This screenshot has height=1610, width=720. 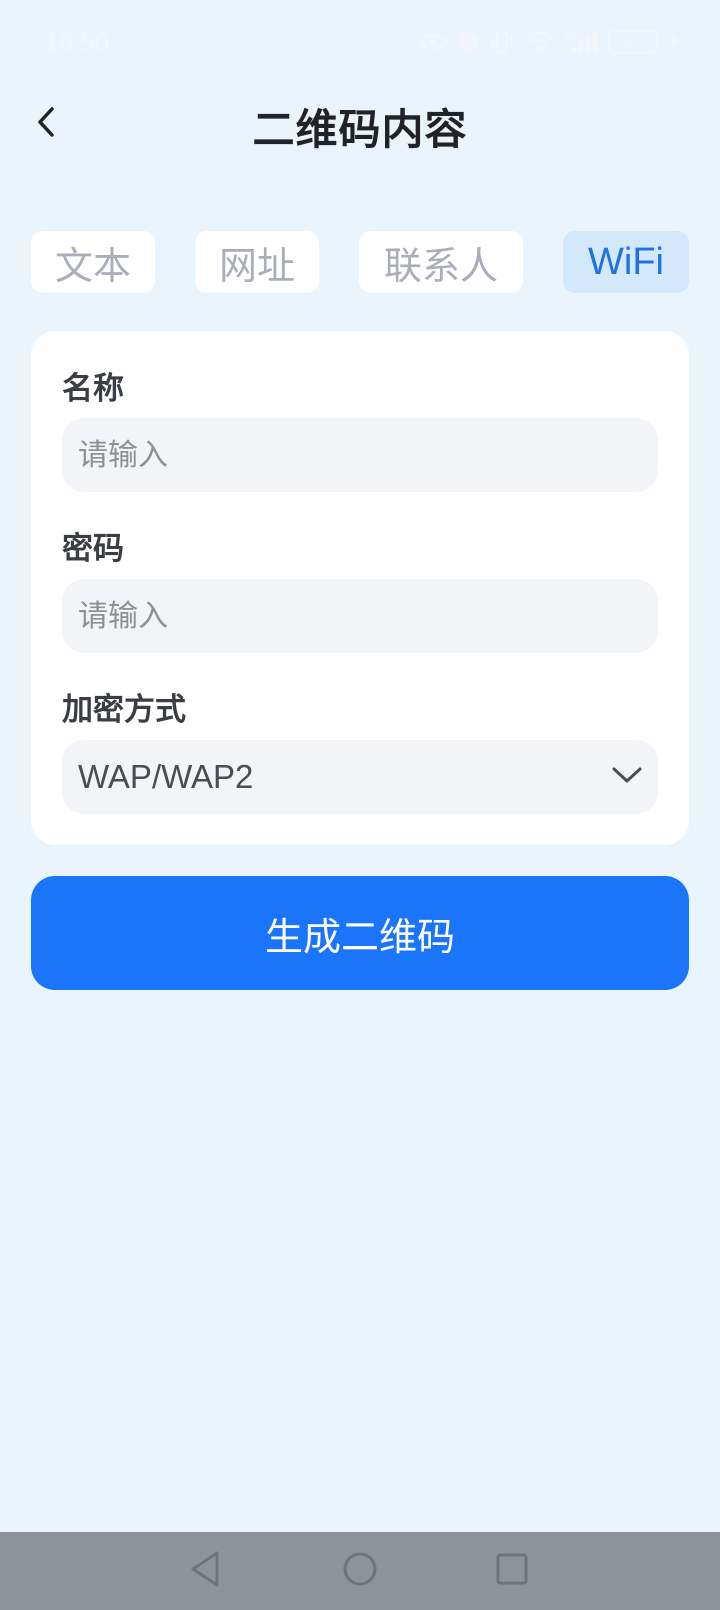 What do you see at coordinates (93, 262) in the screenshot?
I see `tab-text: 文本` at bounding box center [93, 262].